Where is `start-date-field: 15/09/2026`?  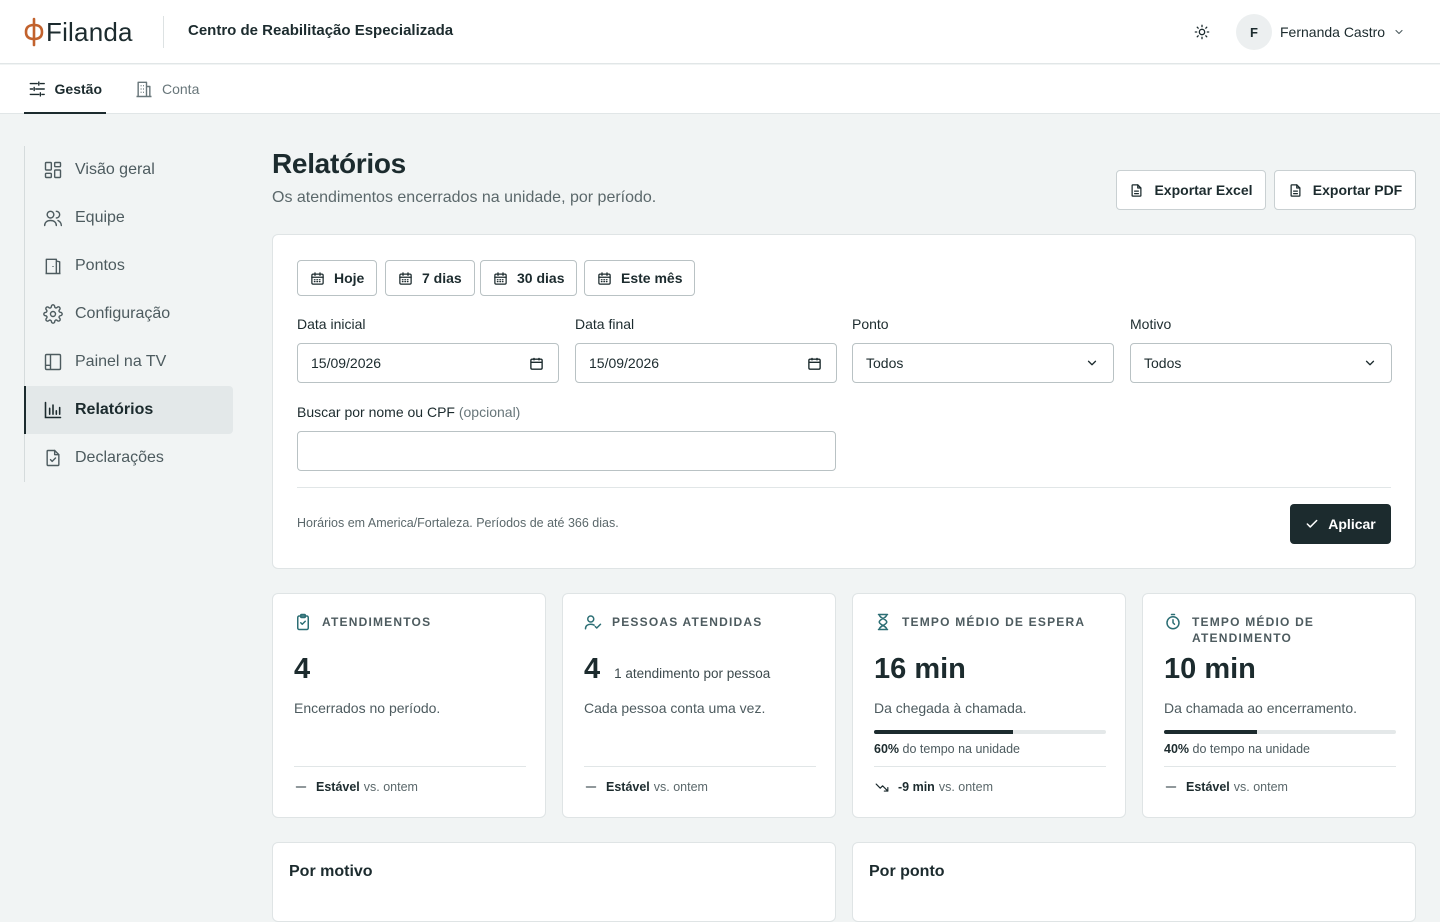 start-date-field: 15/09/2026 is located at coordinates (428, 363).